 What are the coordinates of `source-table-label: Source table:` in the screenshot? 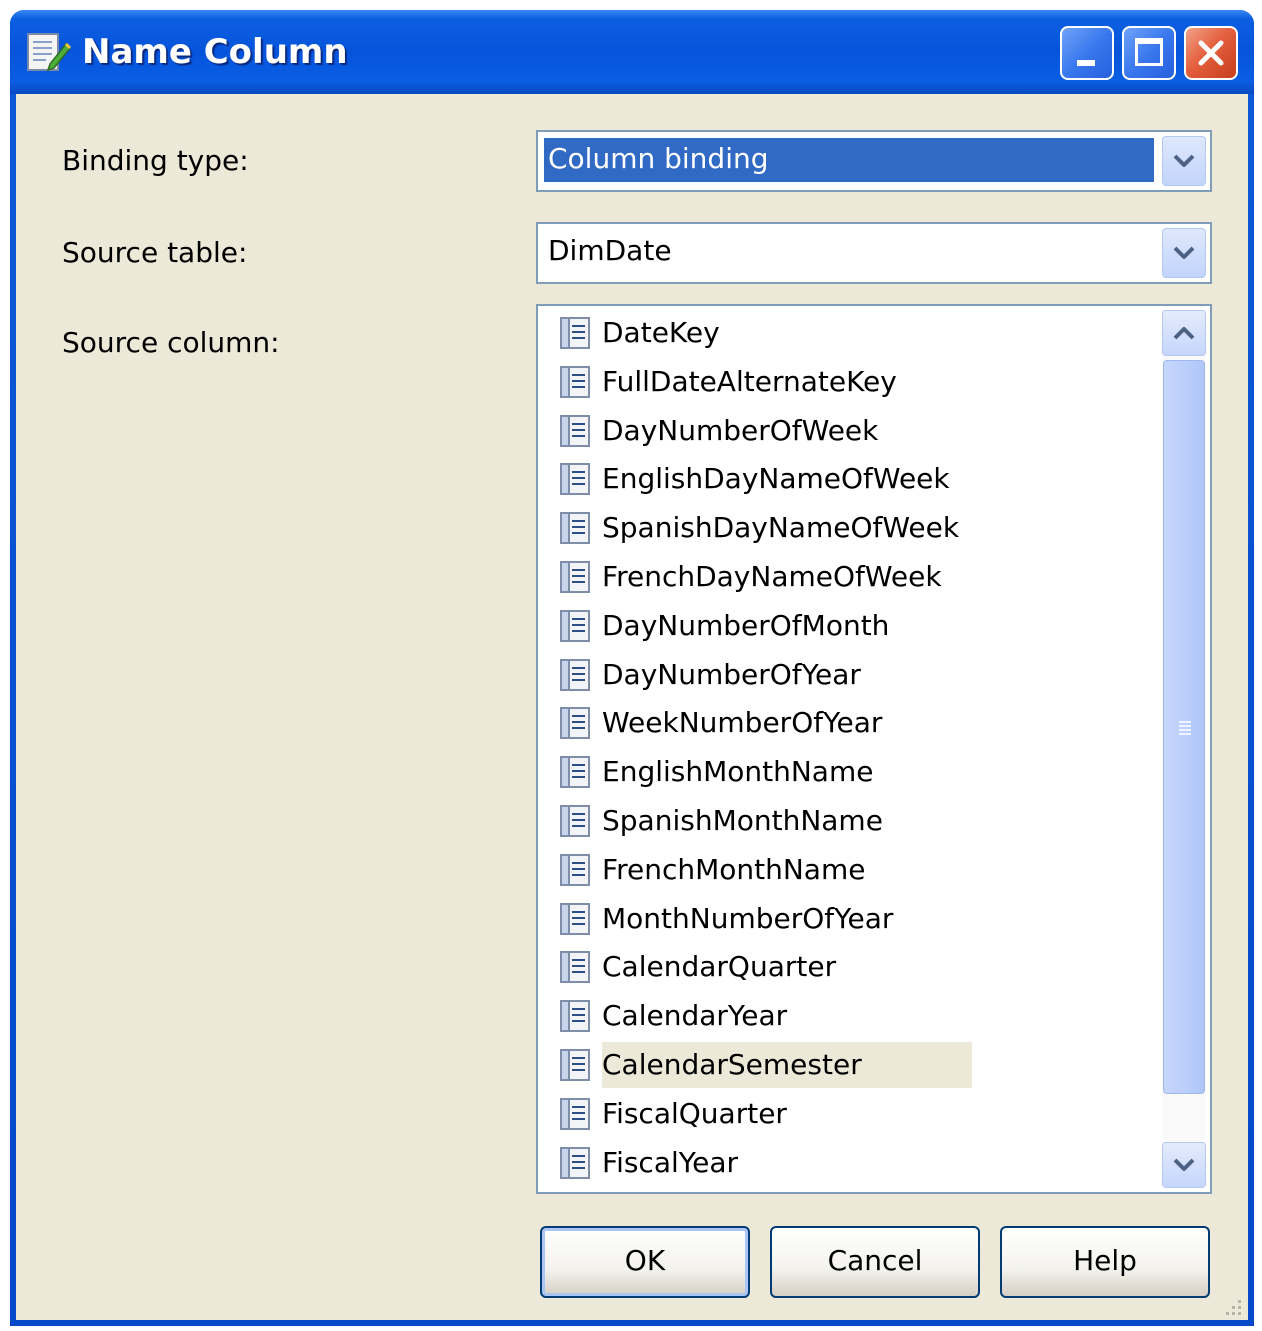 It's located at (155, 252).